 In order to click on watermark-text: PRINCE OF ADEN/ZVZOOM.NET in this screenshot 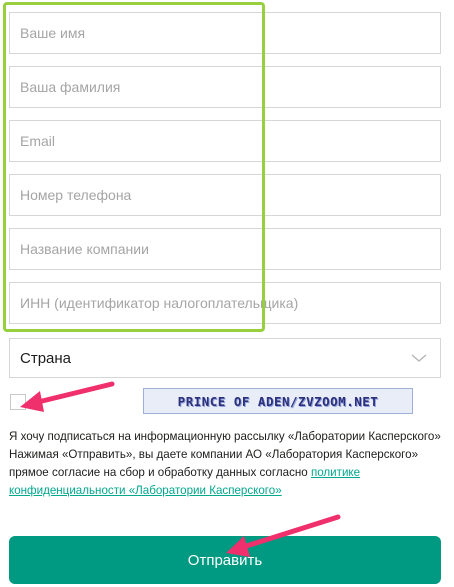, I will do `click(278, 401)`.